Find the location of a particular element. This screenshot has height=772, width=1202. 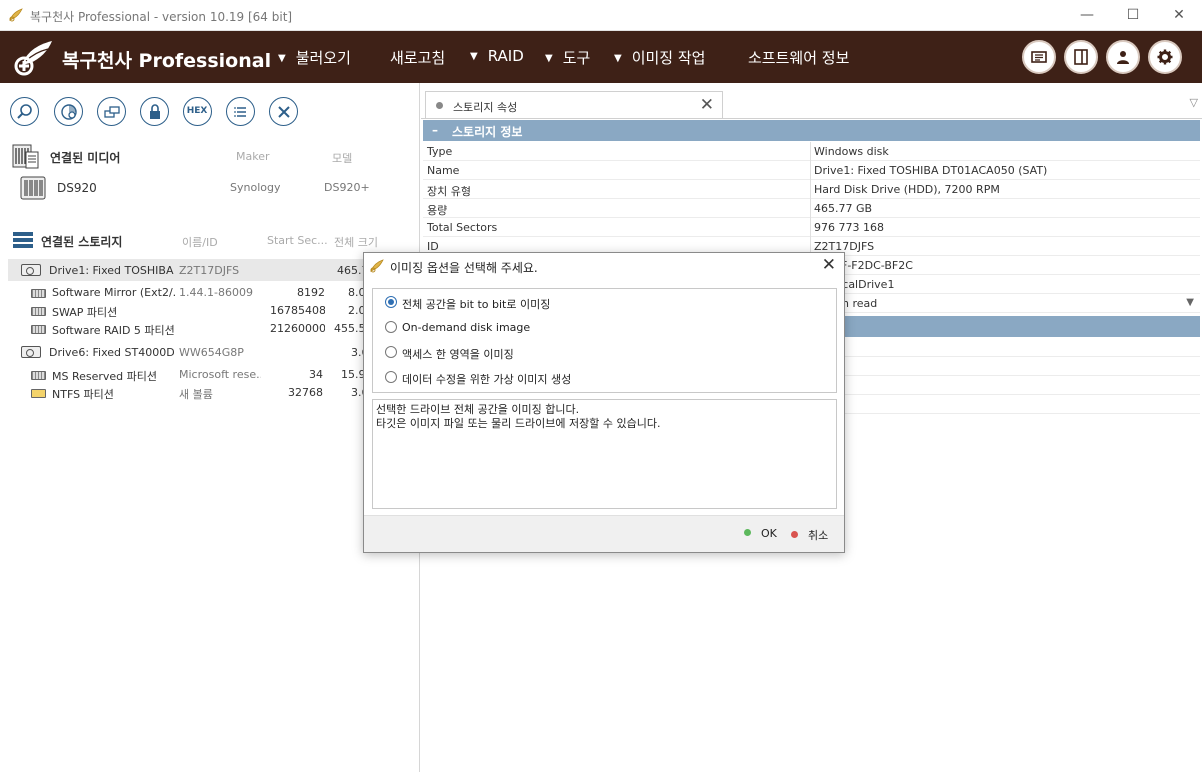

user-icon is located at coordinates (1123, 57).